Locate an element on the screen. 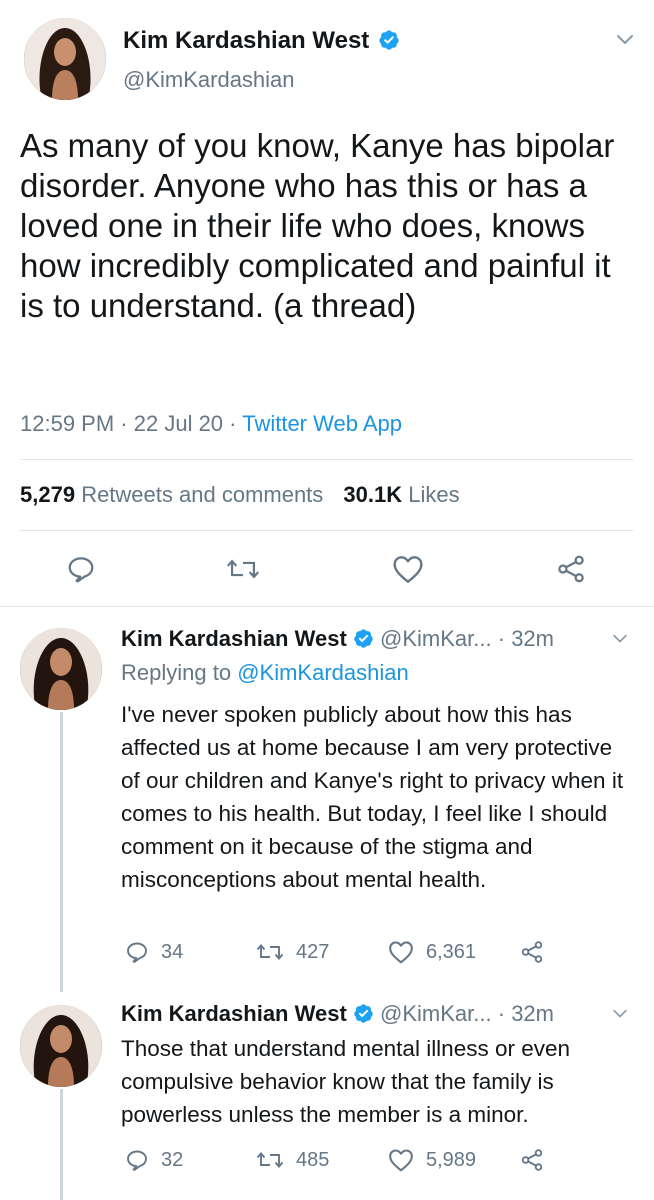 The image size is (654, 1200). likes-count: 30.1K is located at coordinates (373, 494).